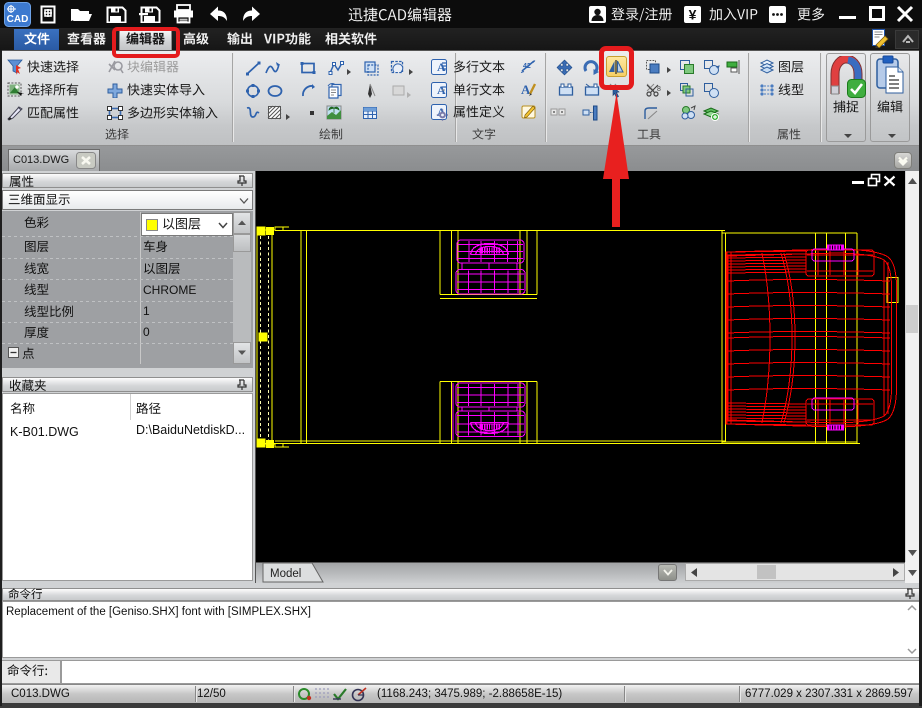 The height and width of the screenshot is (708, 922). What do you see at coordinates (527, 66) in the screenshot?
I see `svg-text: 42` at bounding box center [527, 66].